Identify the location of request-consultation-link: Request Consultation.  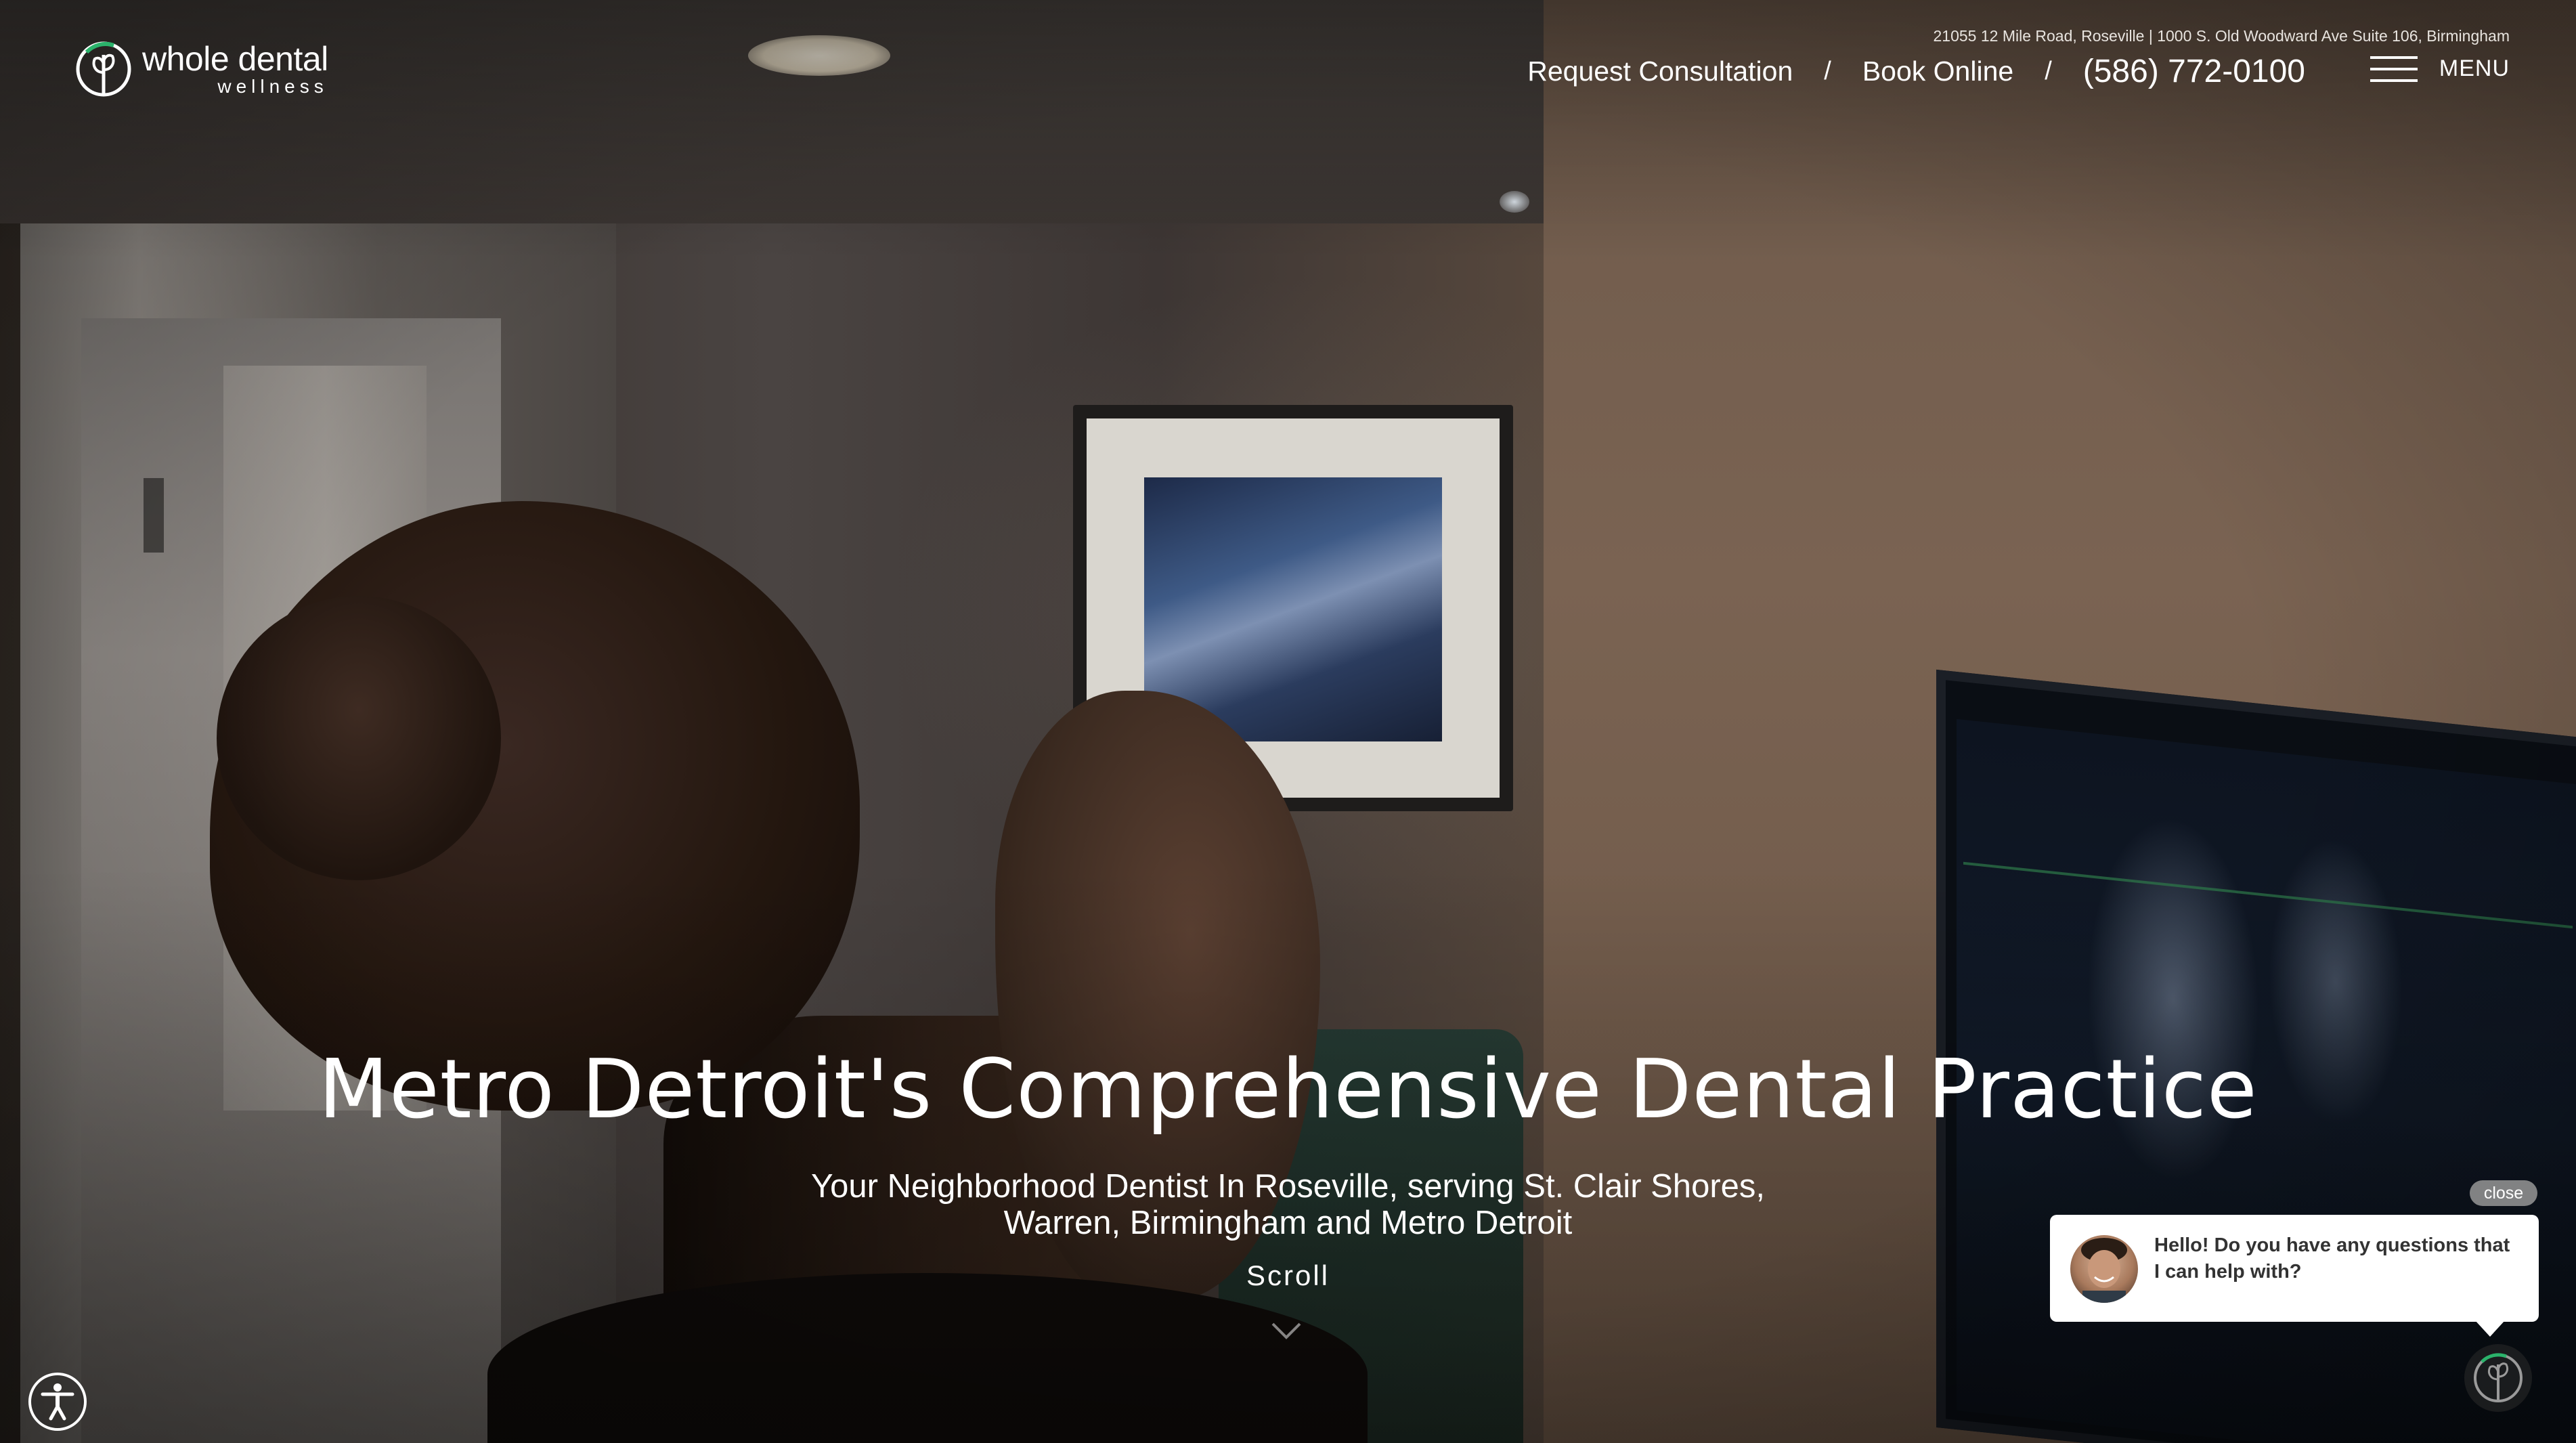
(1660, 72).